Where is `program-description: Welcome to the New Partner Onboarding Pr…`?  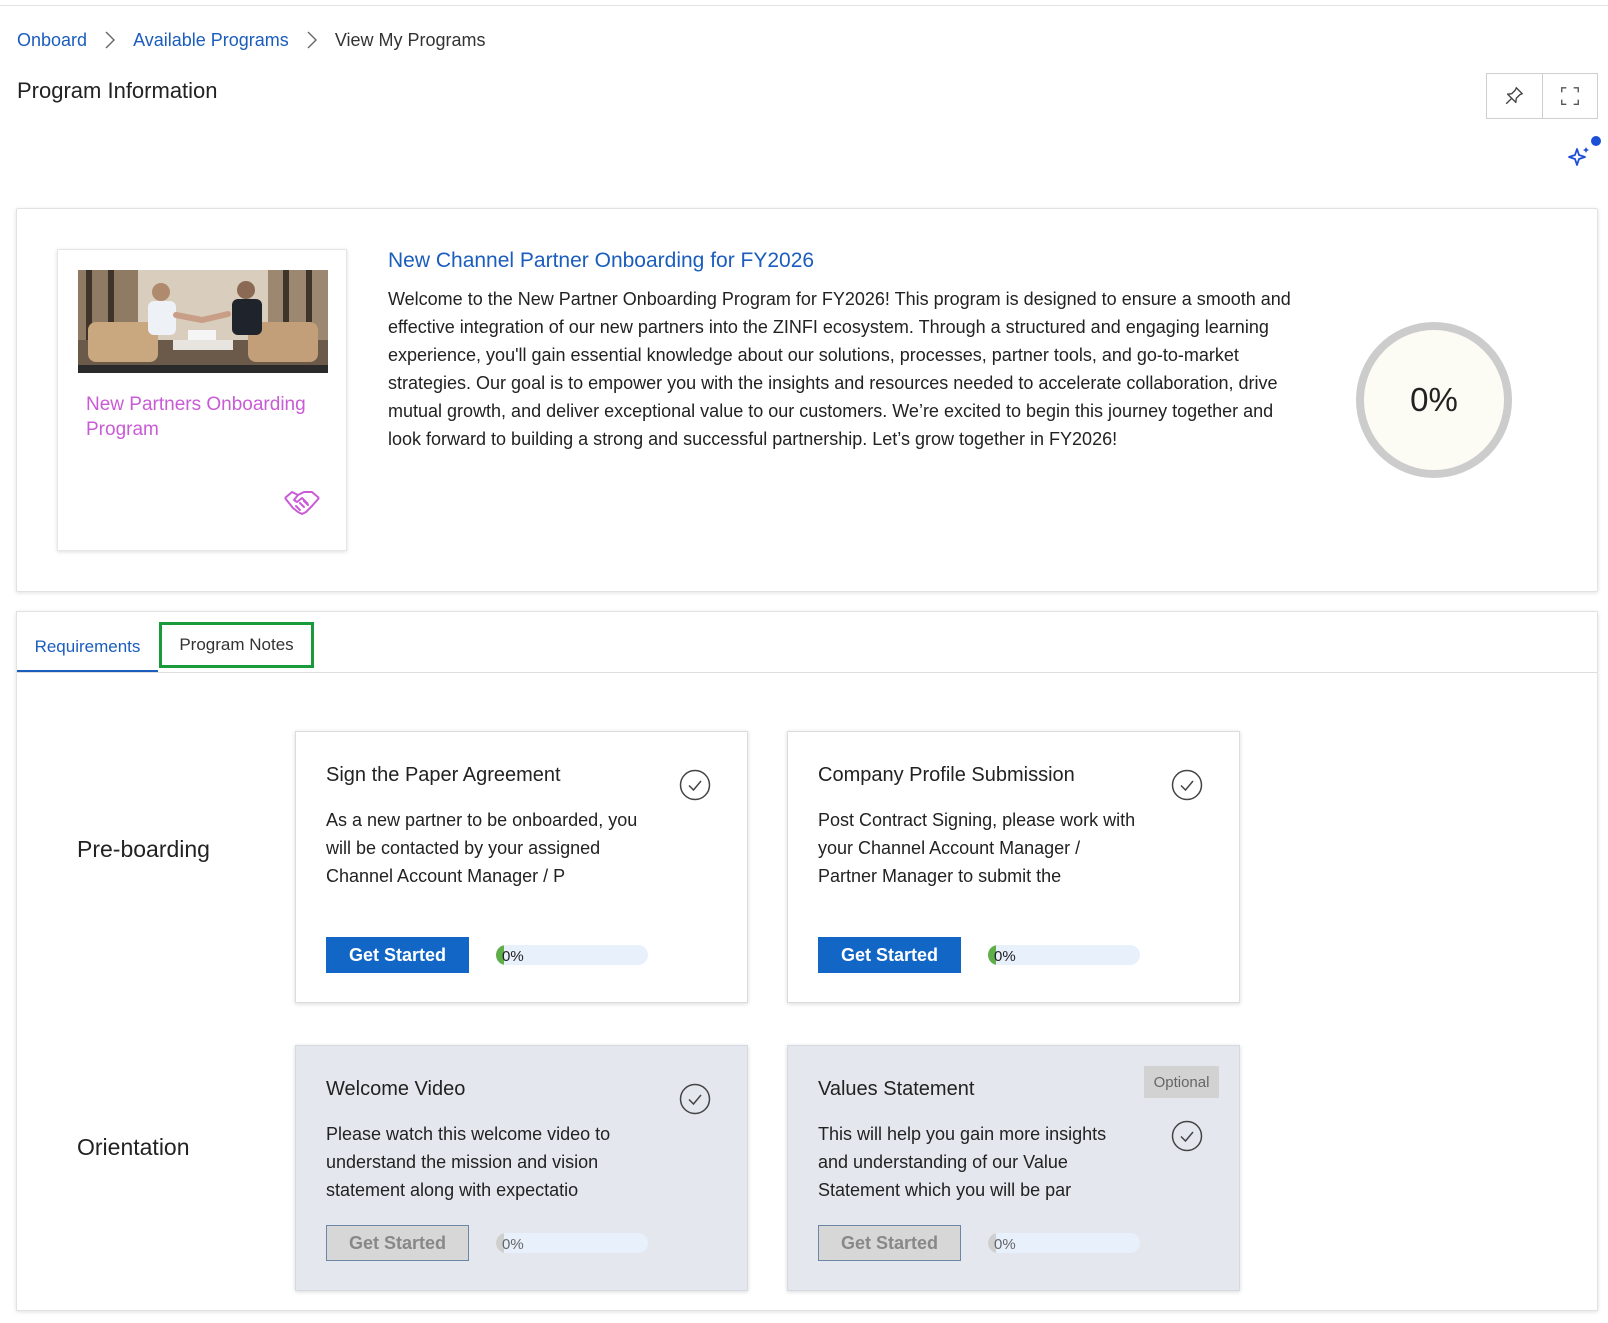
program-description: Welcome to the New Partner Onboarding Pr… is located at coordinates (839, 369).